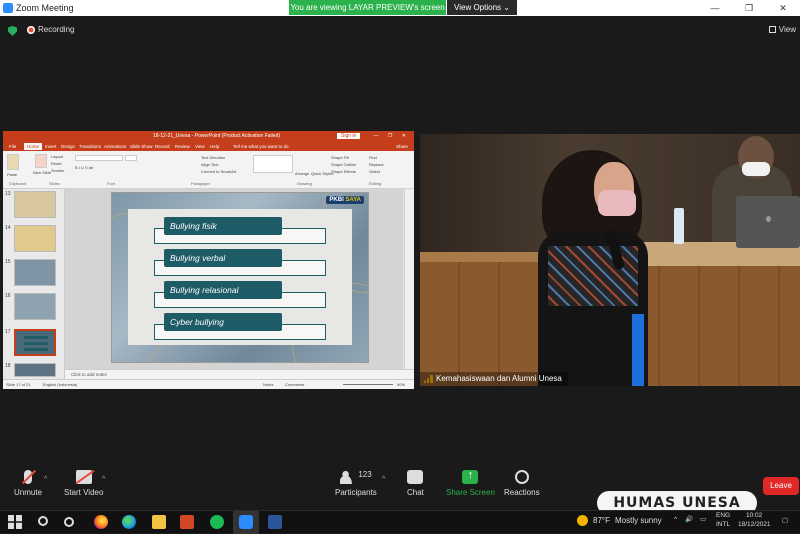 The height and width of the screenshot is (534, 800). What do you see at coordinates (675, 519) in the screenshot?
I see `tray-chevron-icon: ^` at bounding box center [675, 519].